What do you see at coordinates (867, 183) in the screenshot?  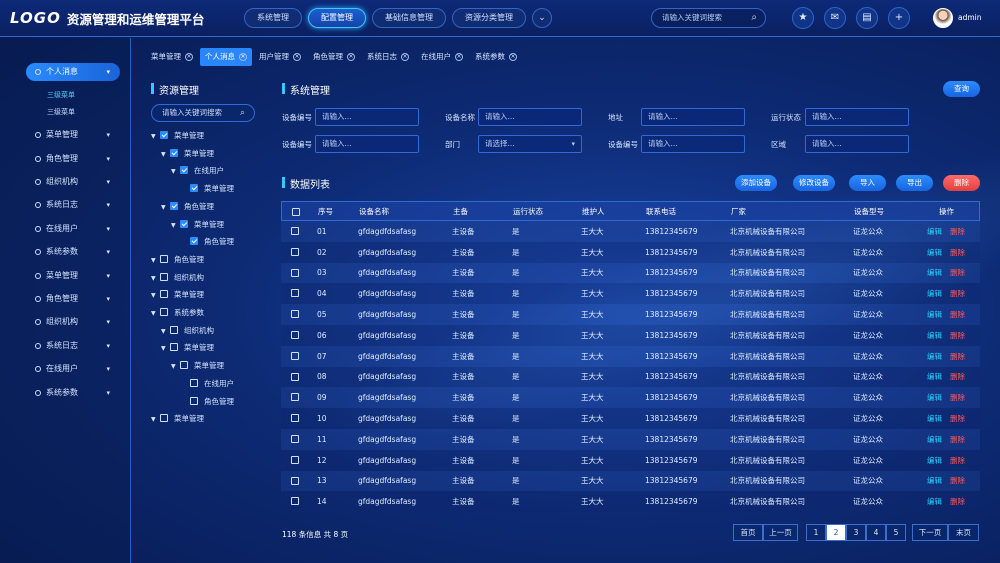 I see `list-button-2: 导入` at bounding box center [867, 183].